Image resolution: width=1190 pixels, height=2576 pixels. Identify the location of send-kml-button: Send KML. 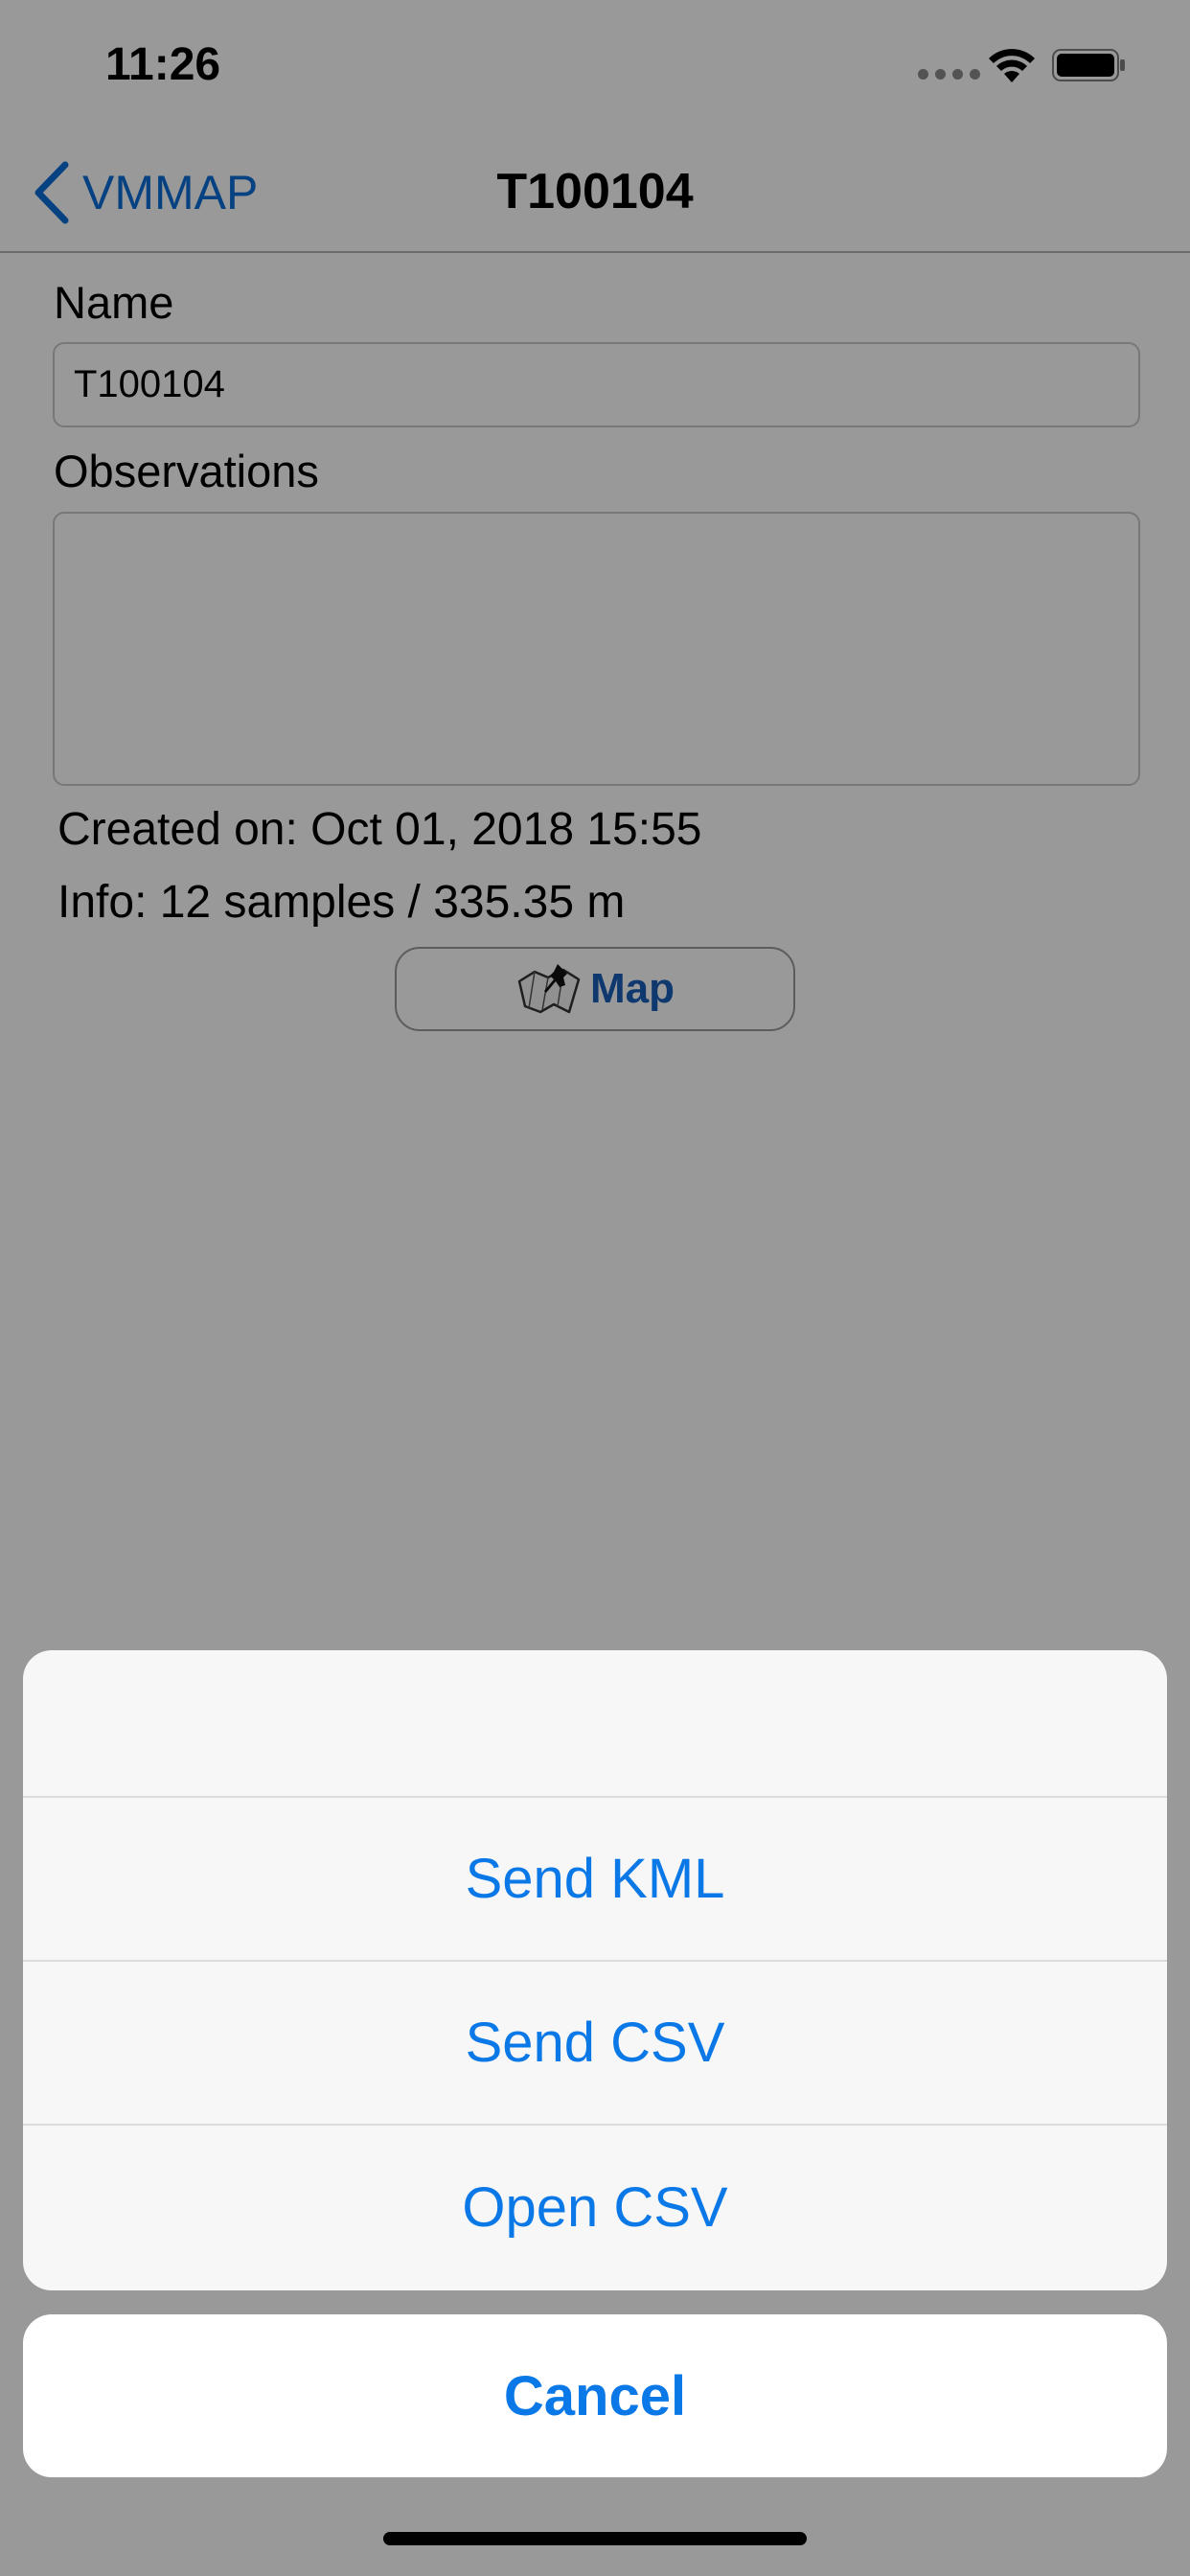
(595, 1880).